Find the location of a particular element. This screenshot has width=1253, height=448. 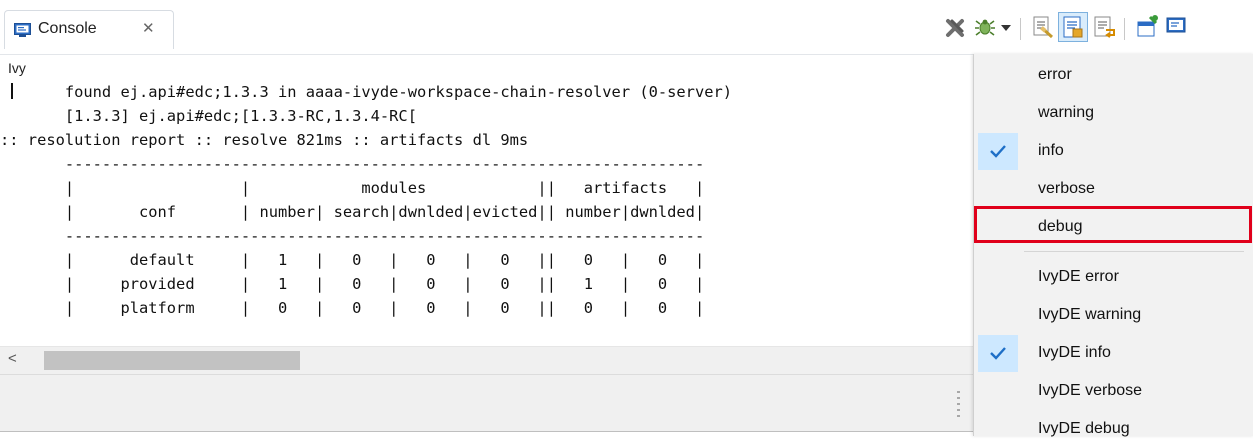

menu-item-label: IvyDE info is located at coordinates (1074, 352).